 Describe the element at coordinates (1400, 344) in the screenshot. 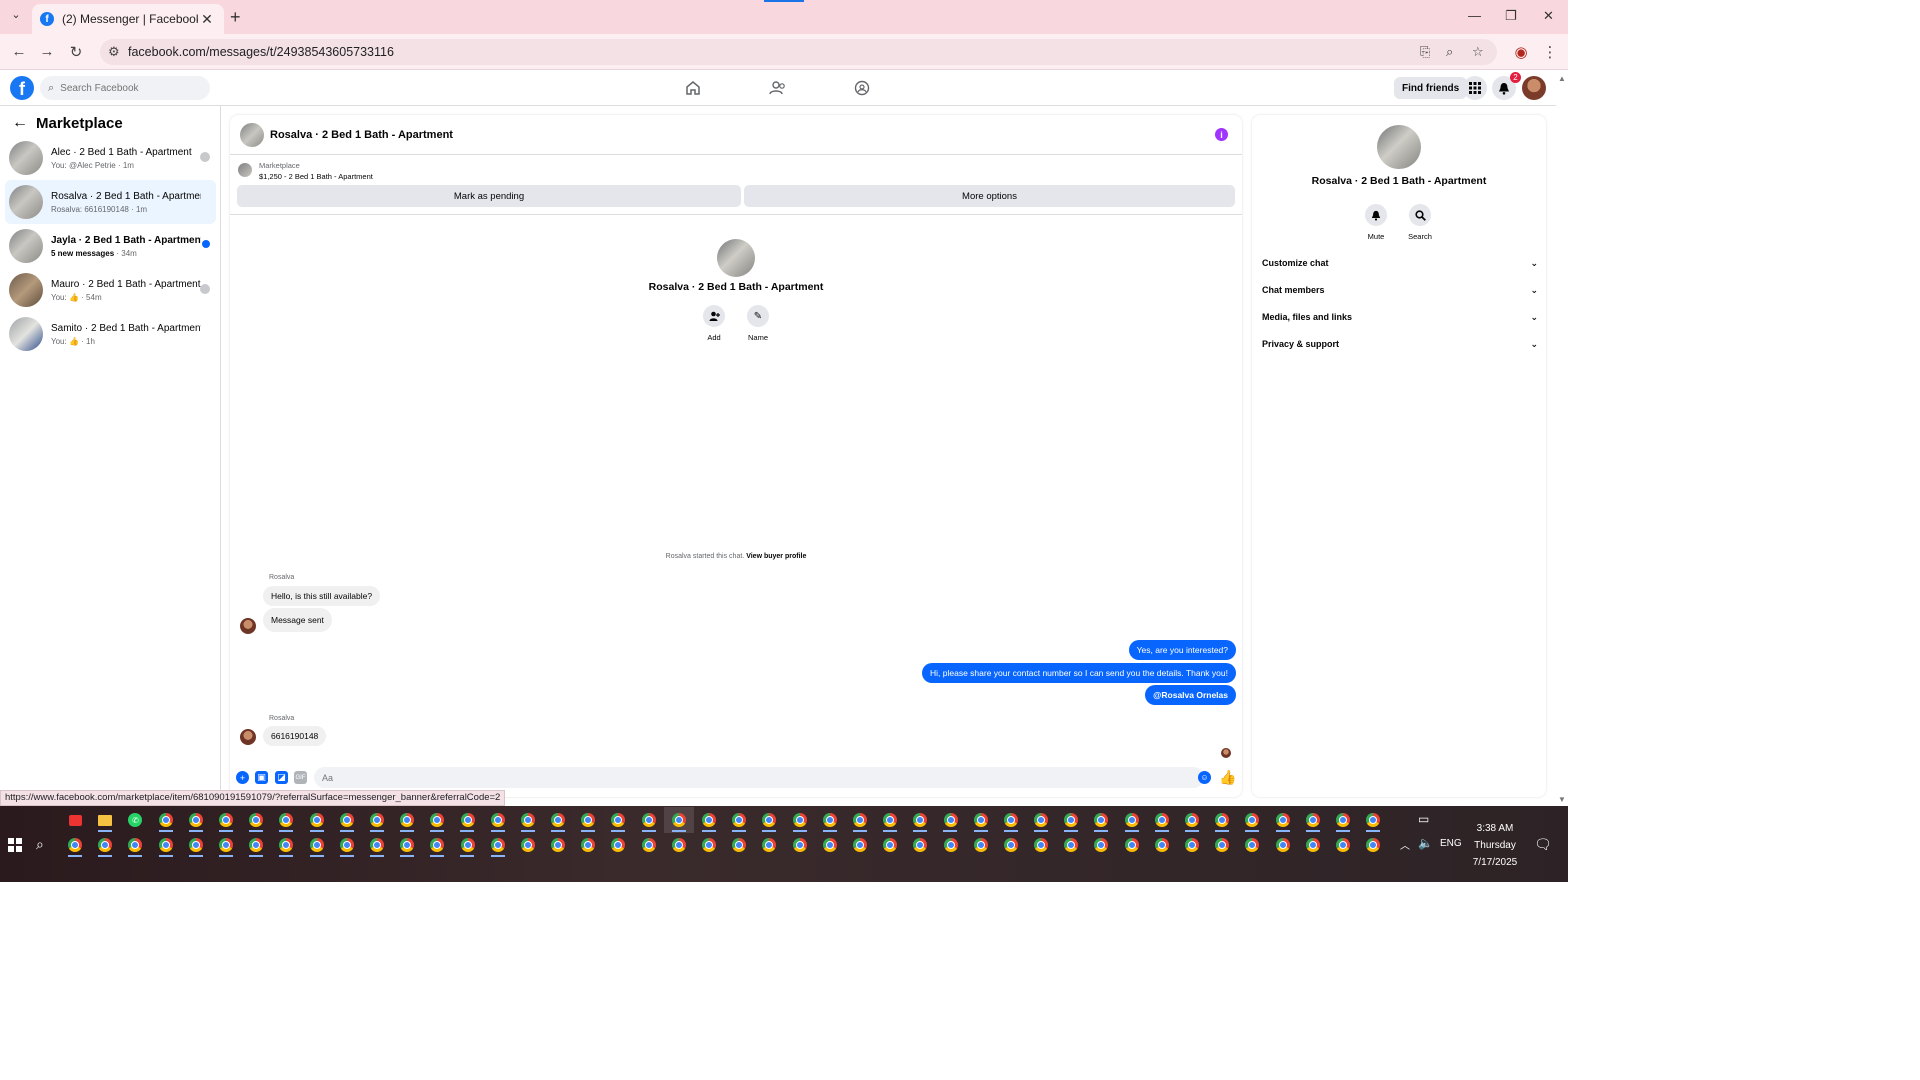

I see `section-privacy-support: Privacy & support ⌄` at that location.